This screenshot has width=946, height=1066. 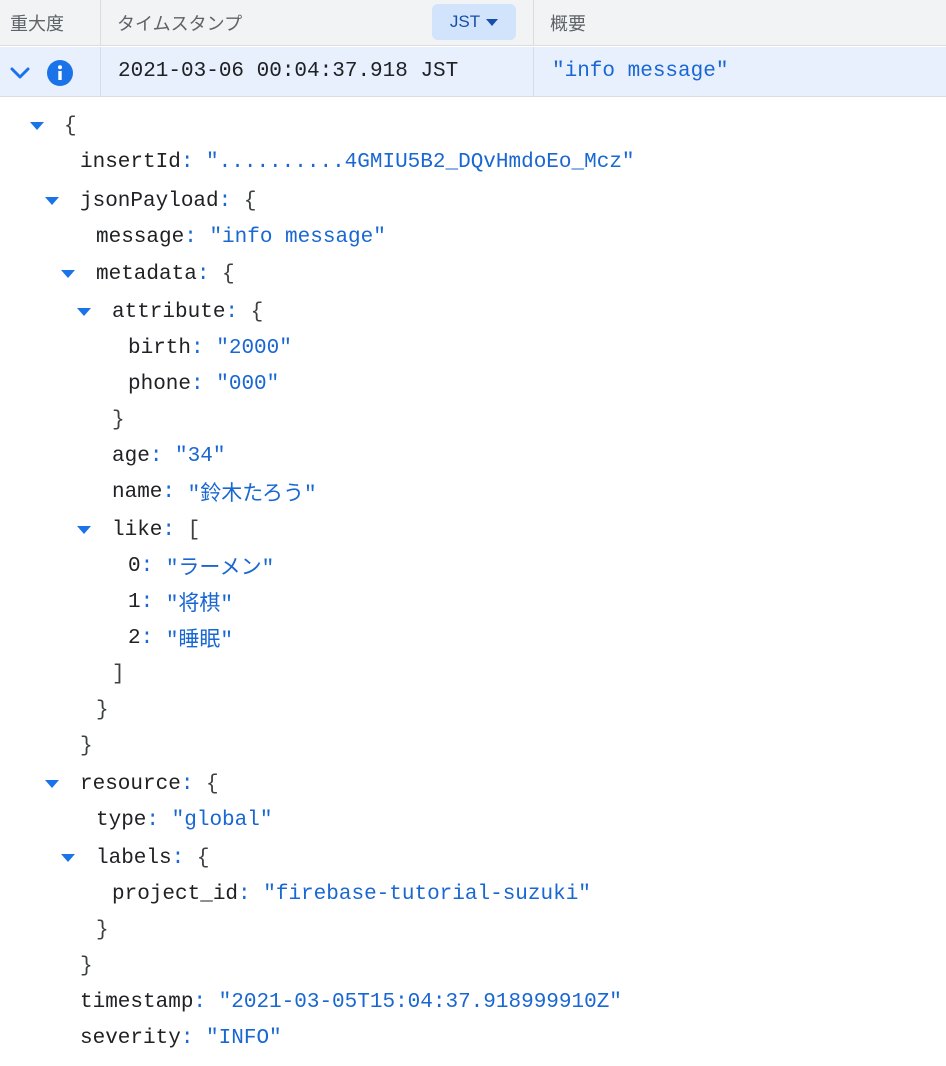 I want to click on log-table-header: 重大度 タイムスタンプ JST 概要, so click(x=473, y=23).